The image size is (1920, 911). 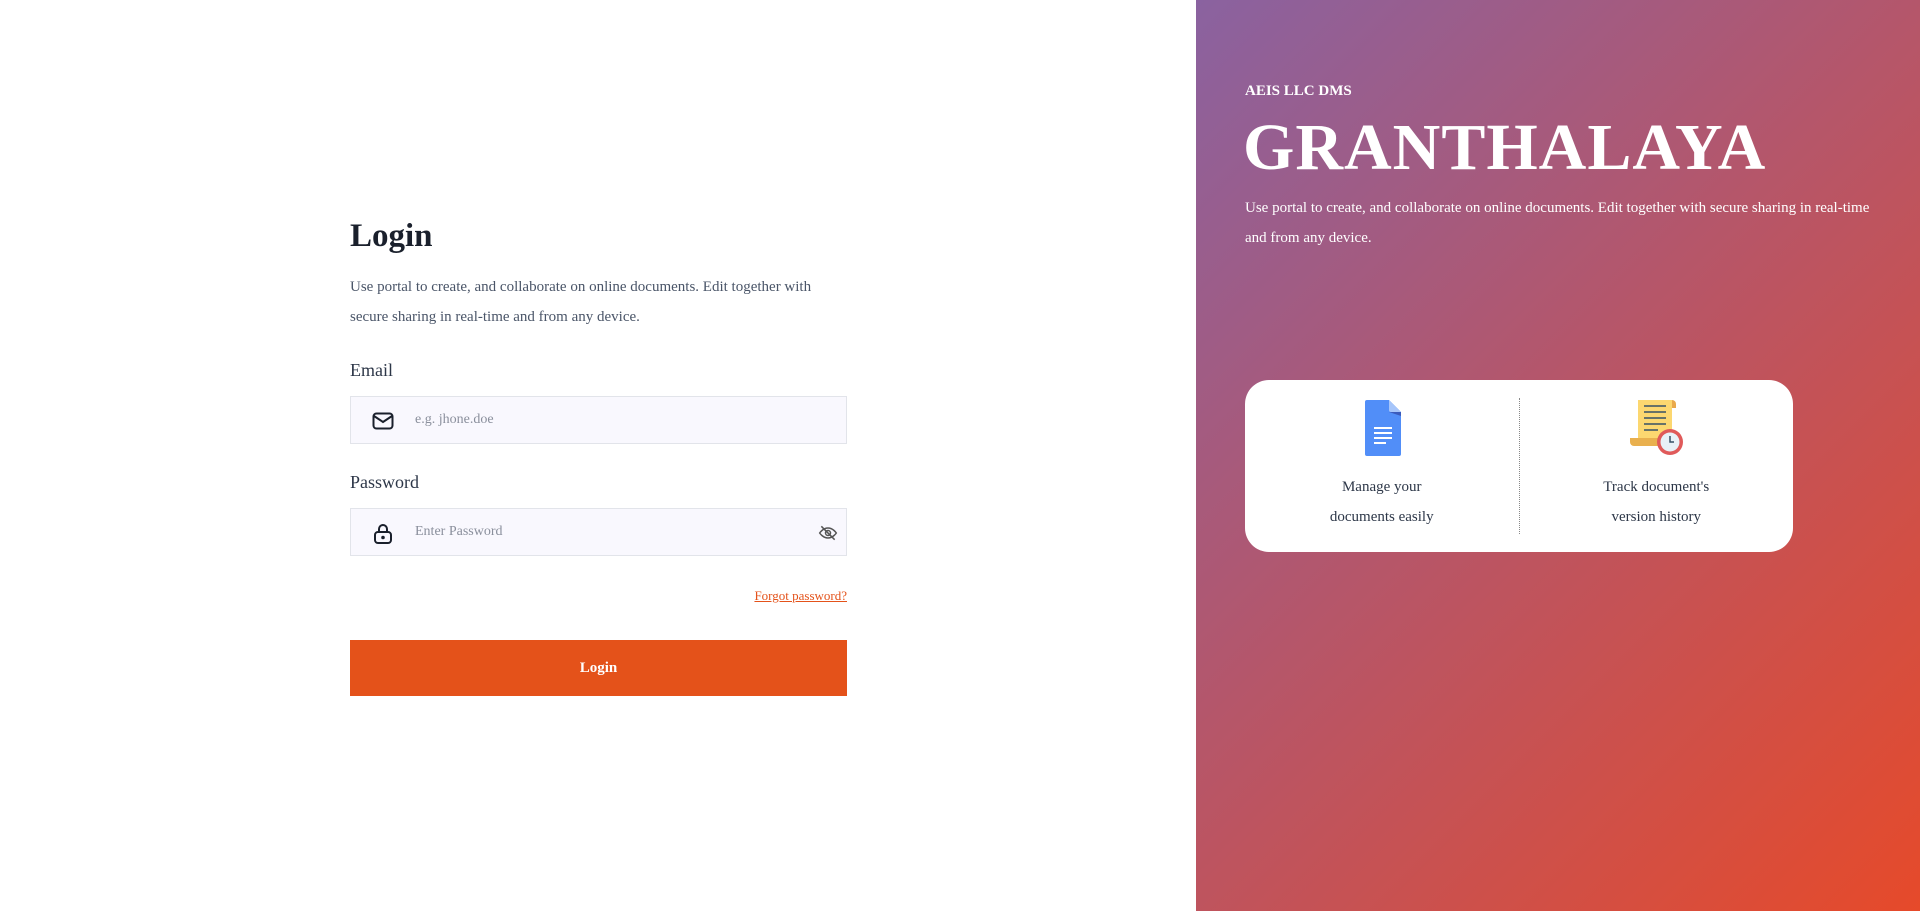 What do you see at coordinates (1382, 466) in the screenshot?
I see `feature-manage-documents: Manage your documents easily` at bounding box center [1382, 466].